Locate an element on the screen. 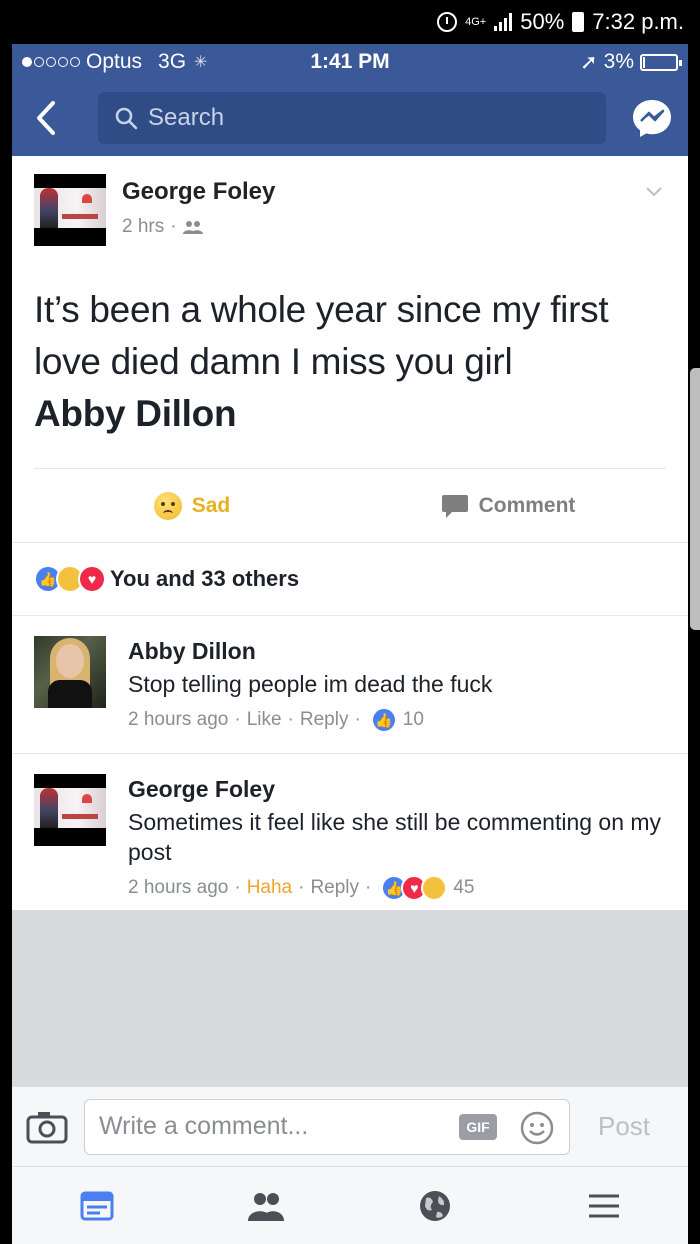  tab-menu is located at coordinates (604, 1206).